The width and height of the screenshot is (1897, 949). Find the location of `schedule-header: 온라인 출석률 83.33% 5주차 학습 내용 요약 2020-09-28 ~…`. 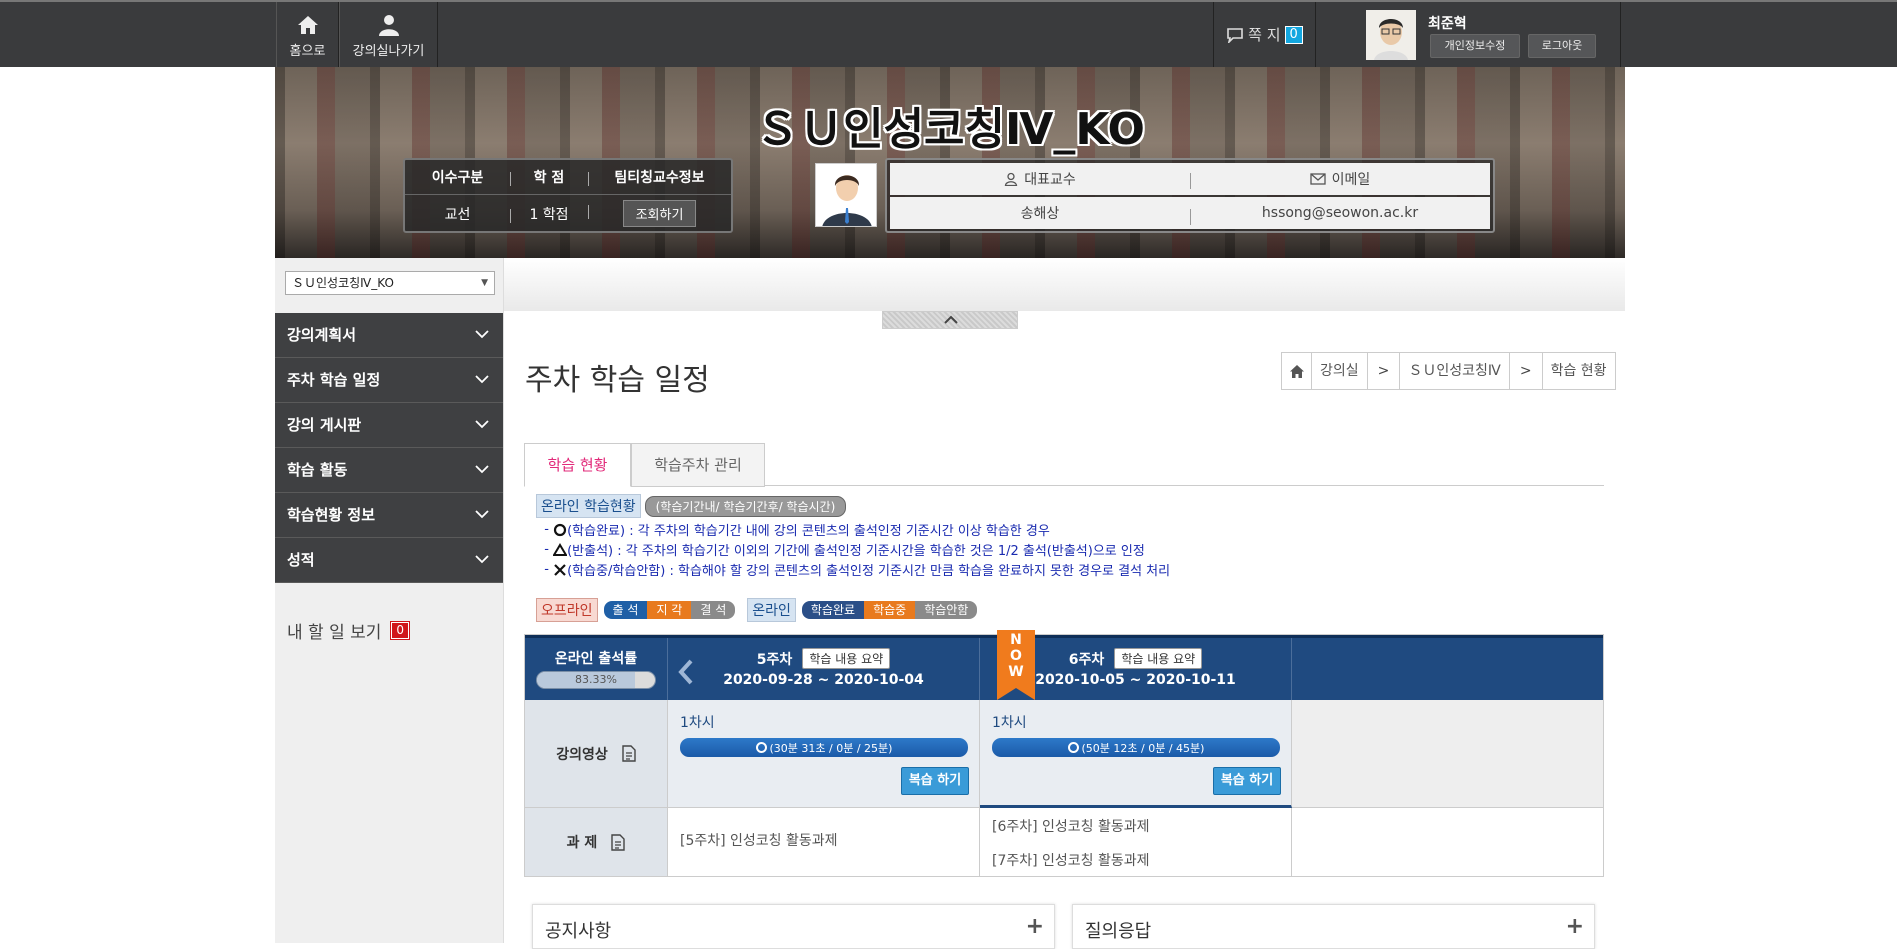

schedule-header: 온라인 출석률 83.33% 5주차 학습 내용 요약 2020-09-28 ~… is located at coordinates (1064, 665).